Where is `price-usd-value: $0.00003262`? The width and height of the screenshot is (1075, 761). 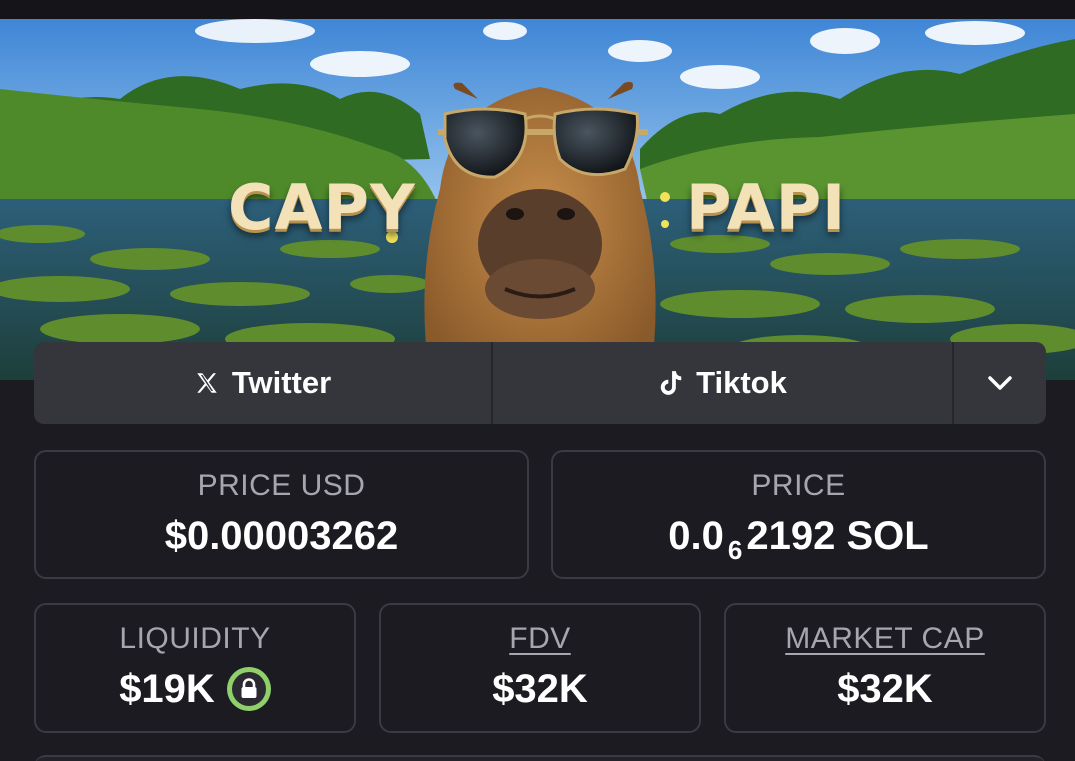
price-usd-value: $0.00003262 is located at coordinates (281, 536).